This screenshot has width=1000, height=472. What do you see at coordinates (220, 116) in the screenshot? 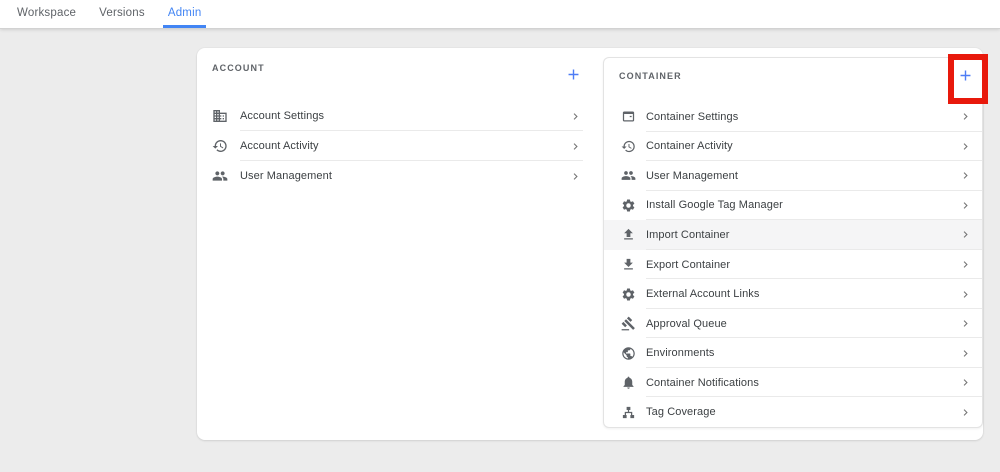
I see `business-icon` at bounding box center [220, 116].